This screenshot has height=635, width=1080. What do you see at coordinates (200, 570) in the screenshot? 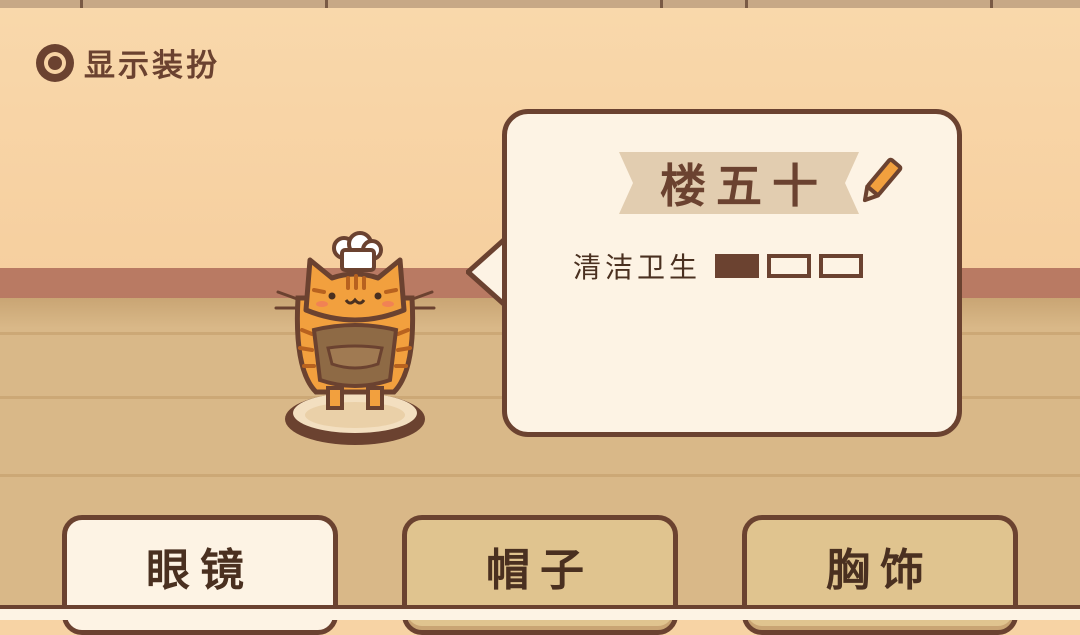
I see `tab-label: 眼镜` at bounding box center [200, 570].